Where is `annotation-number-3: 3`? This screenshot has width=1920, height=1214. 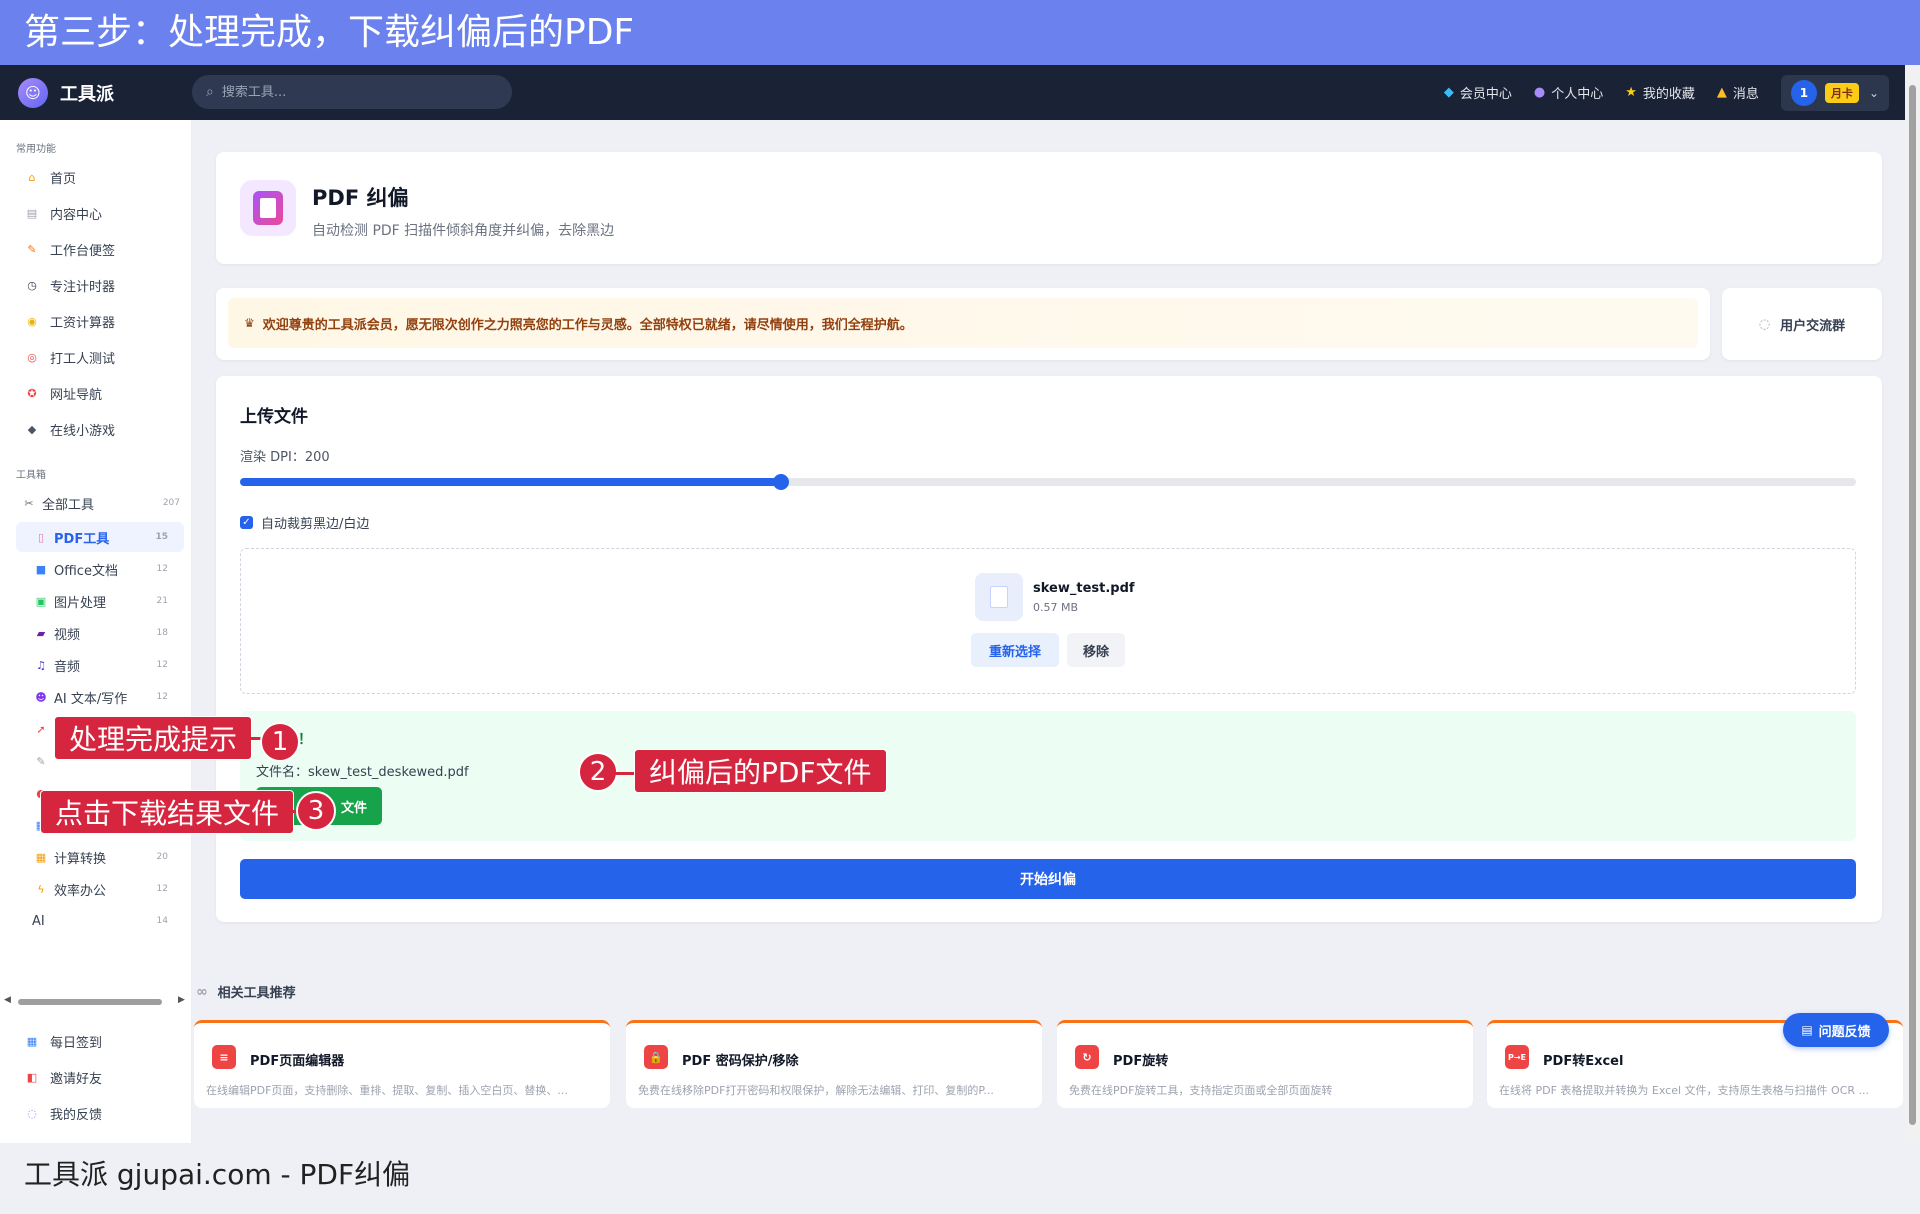 annotation-number-3: 3 is located at coordinates (316, 811).